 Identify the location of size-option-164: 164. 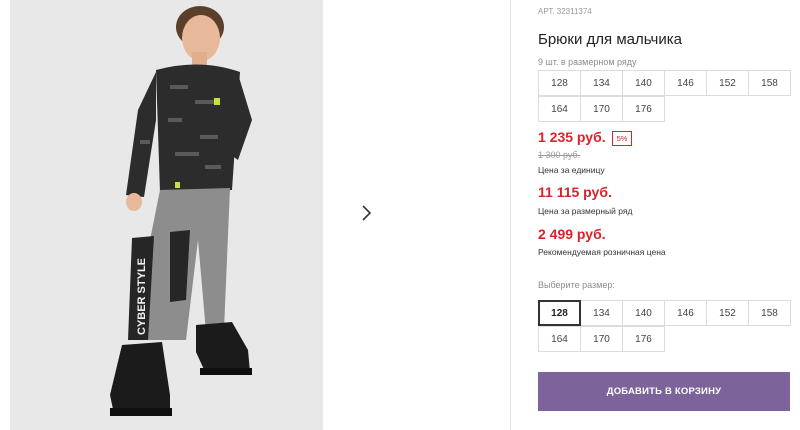
(559, 339).